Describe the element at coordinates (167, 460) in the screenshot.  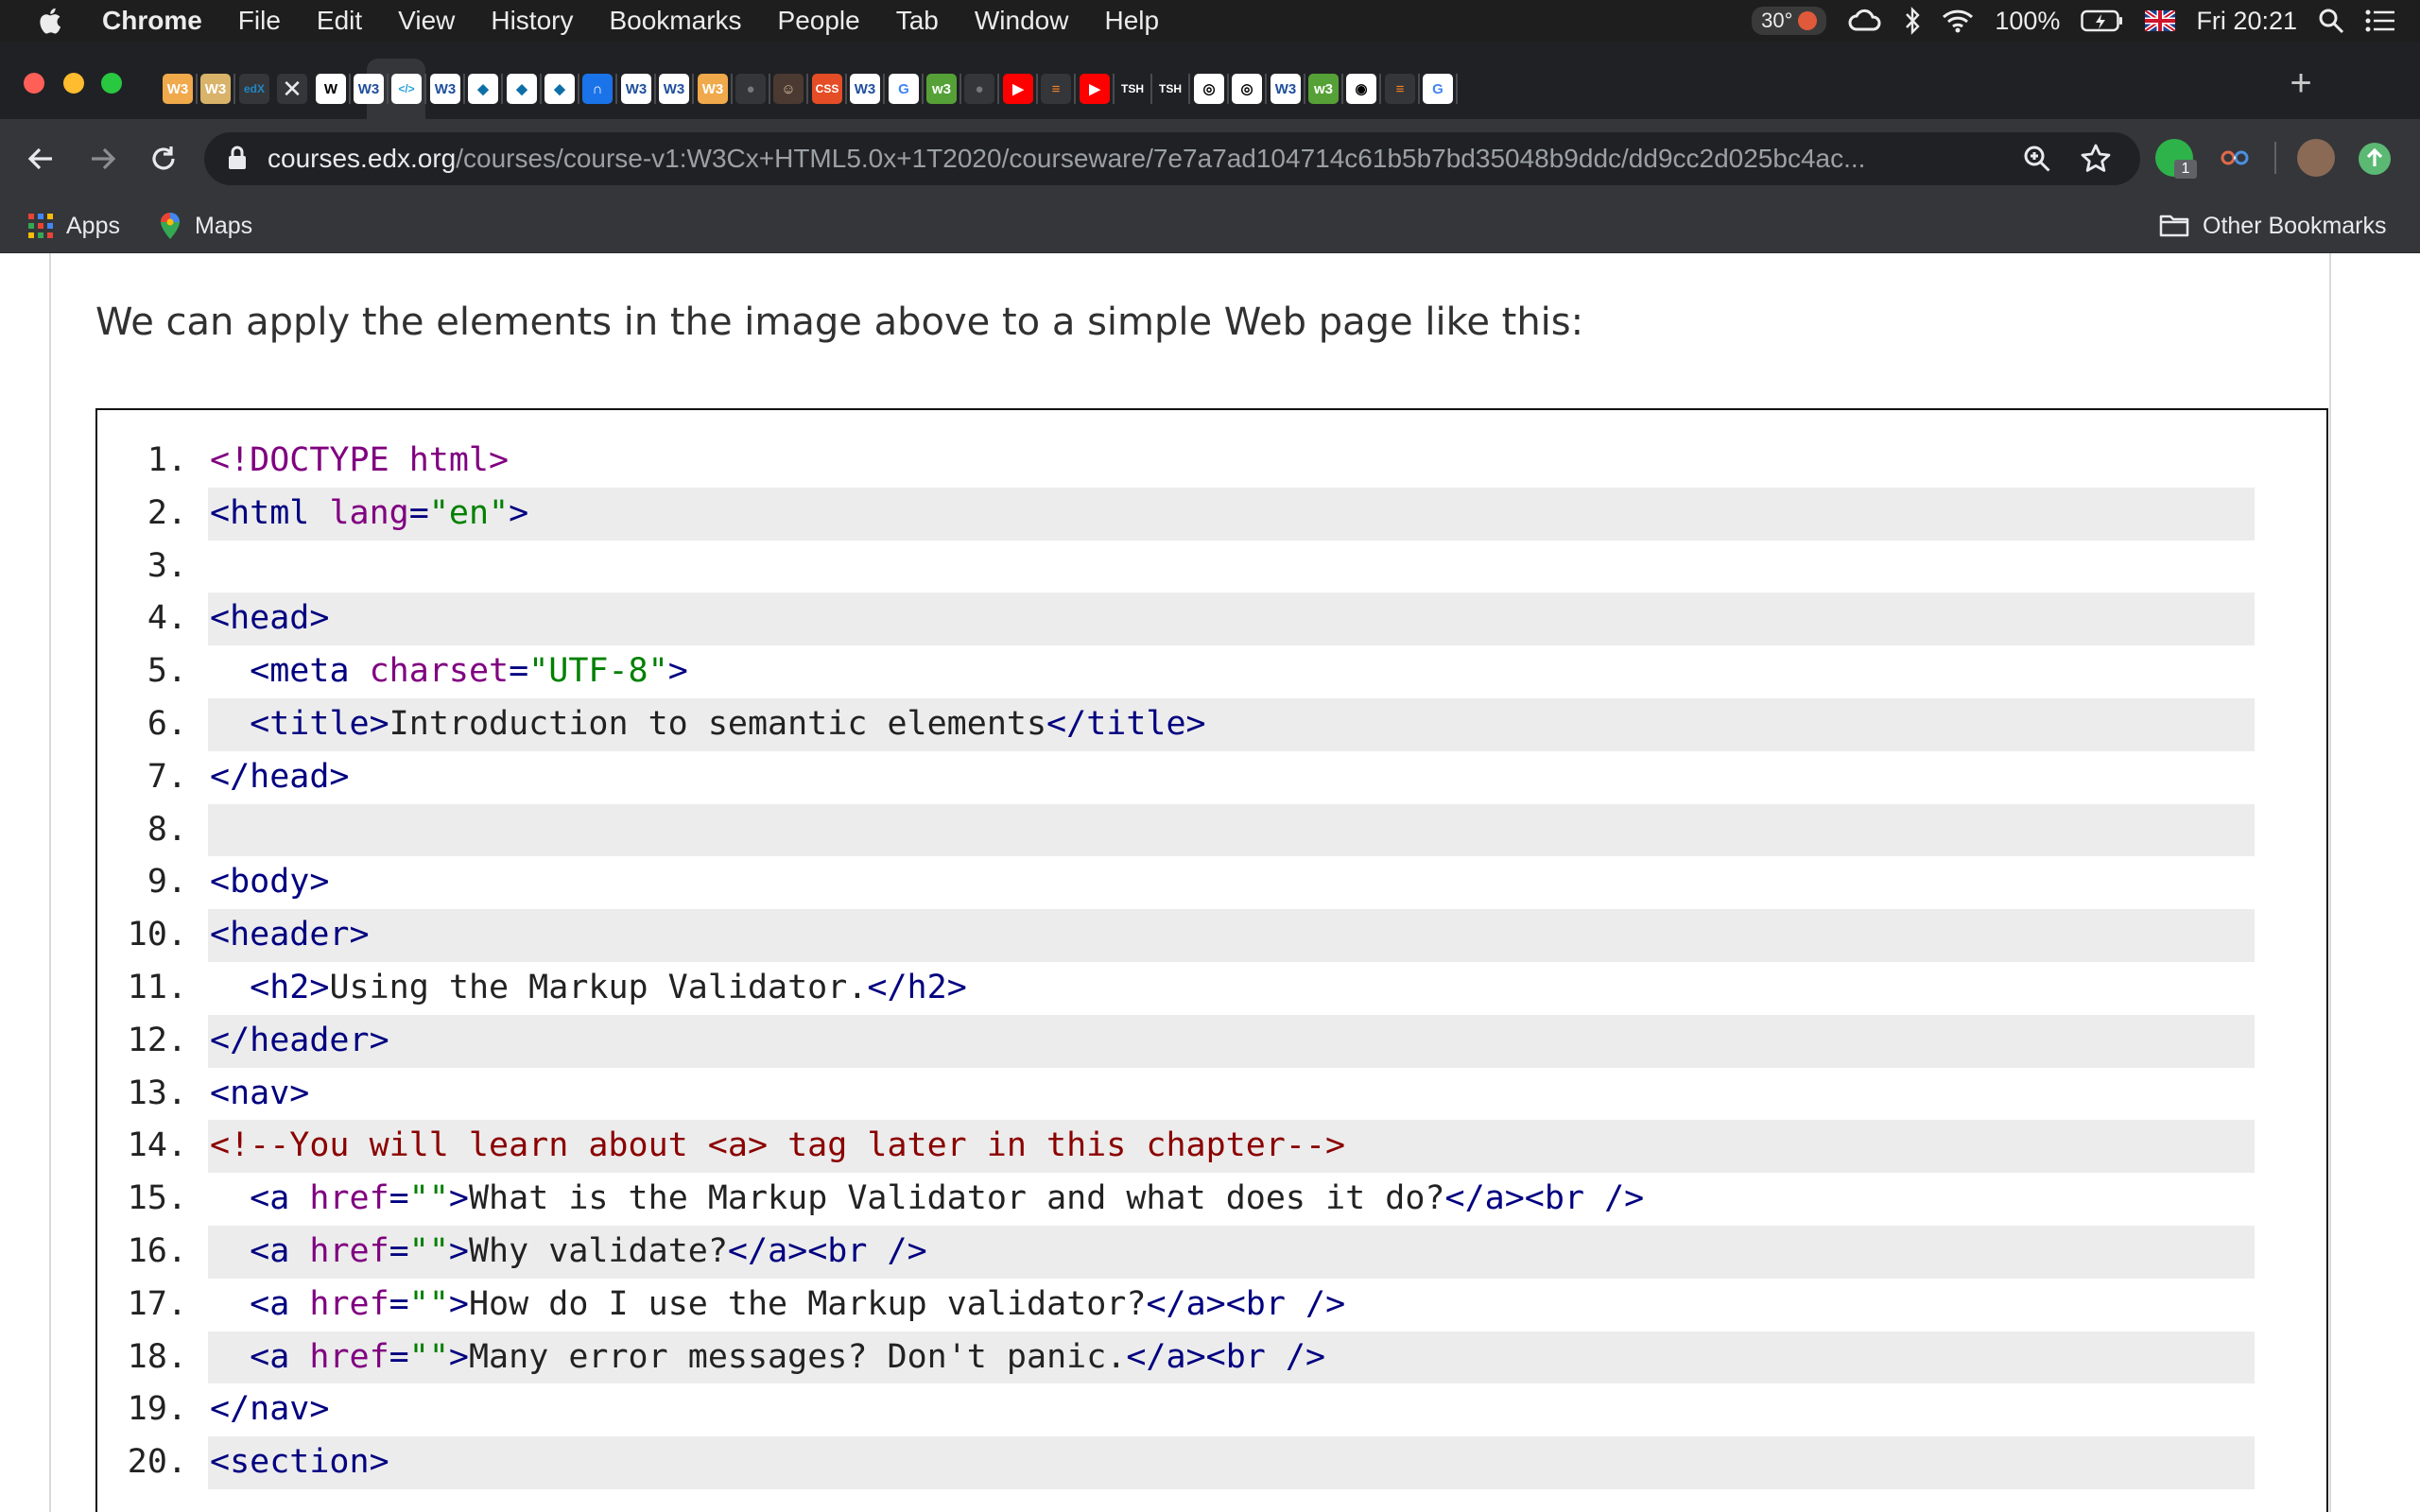
I see `line-number: 1.` at that location.